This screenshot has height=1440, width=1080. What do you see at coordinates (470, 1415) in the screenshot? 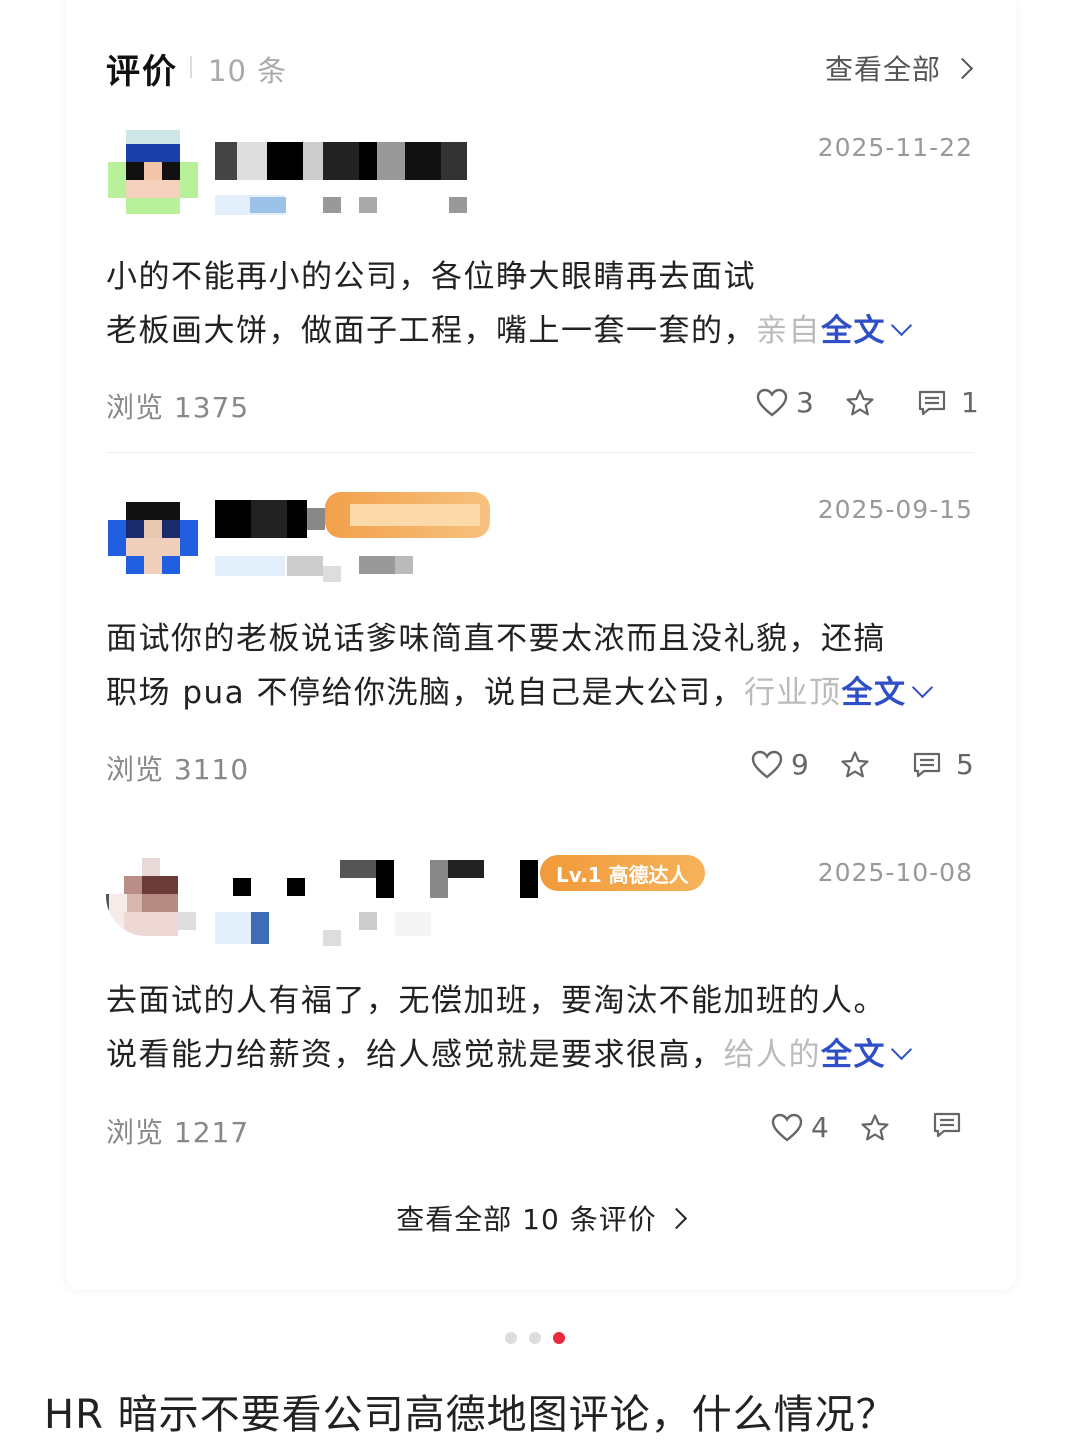
I see `post-caption: HR 暗示不要看公司高德地图评论，什么情况？` at bounding box center [470, 1415].